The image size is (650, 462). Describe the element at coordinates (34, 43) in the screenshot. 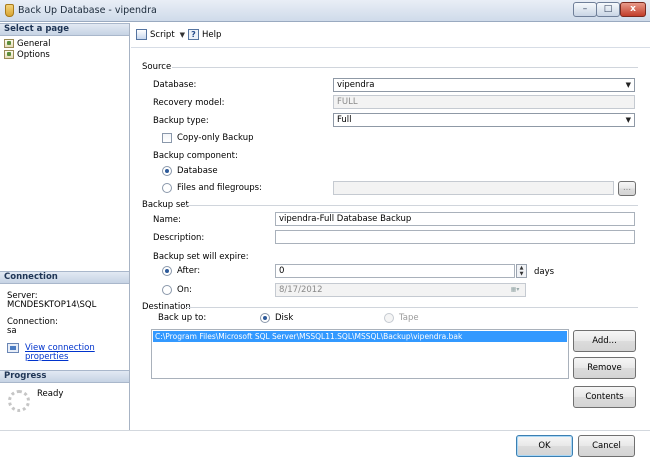

I see `page-item-label: General` at that location.